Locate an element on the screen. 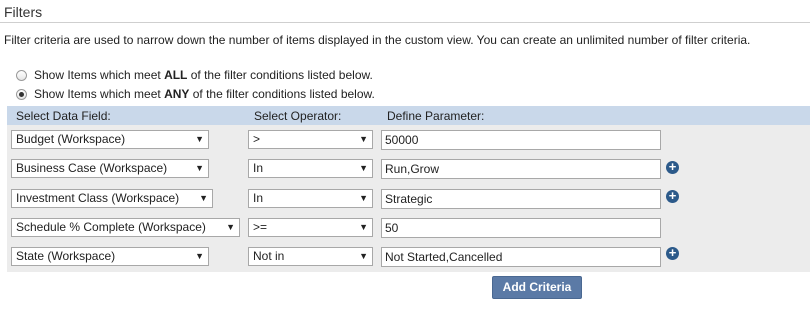  parameter-input: Strategic is located at coordinates (521, 199).